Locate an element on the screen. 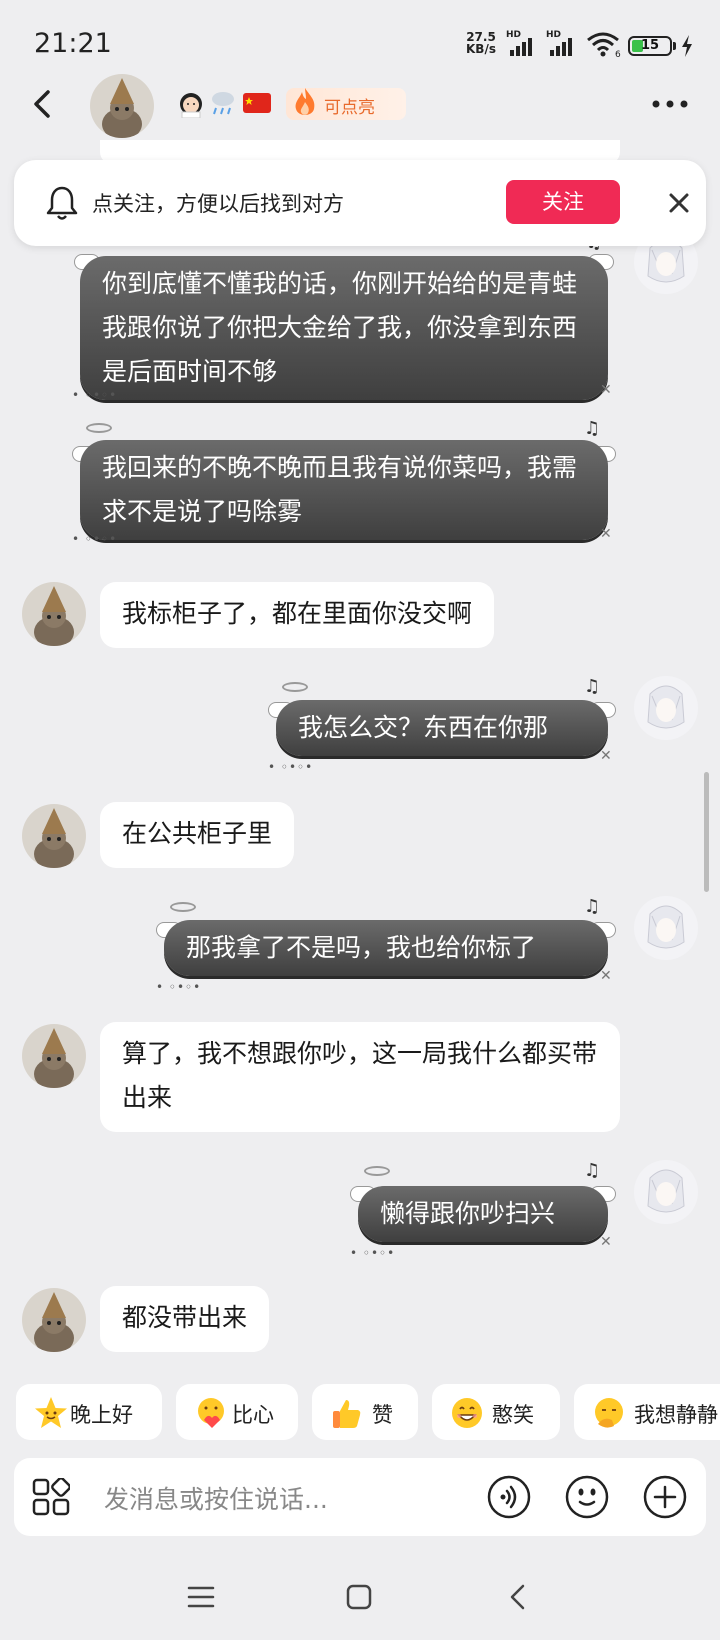  quick-reply-label: 赞 is located at coordinates (382, 1415).